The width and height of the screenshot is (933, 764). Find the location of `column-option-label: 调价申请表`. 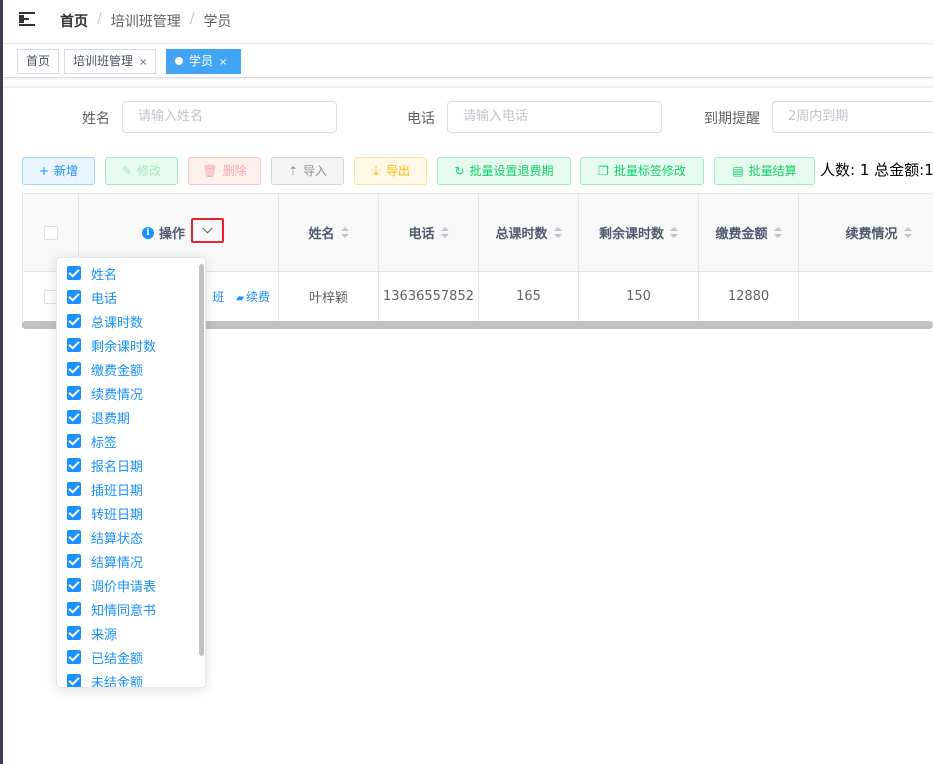

column-option-label: 调价申请表 is located at coordinates (124, 587).